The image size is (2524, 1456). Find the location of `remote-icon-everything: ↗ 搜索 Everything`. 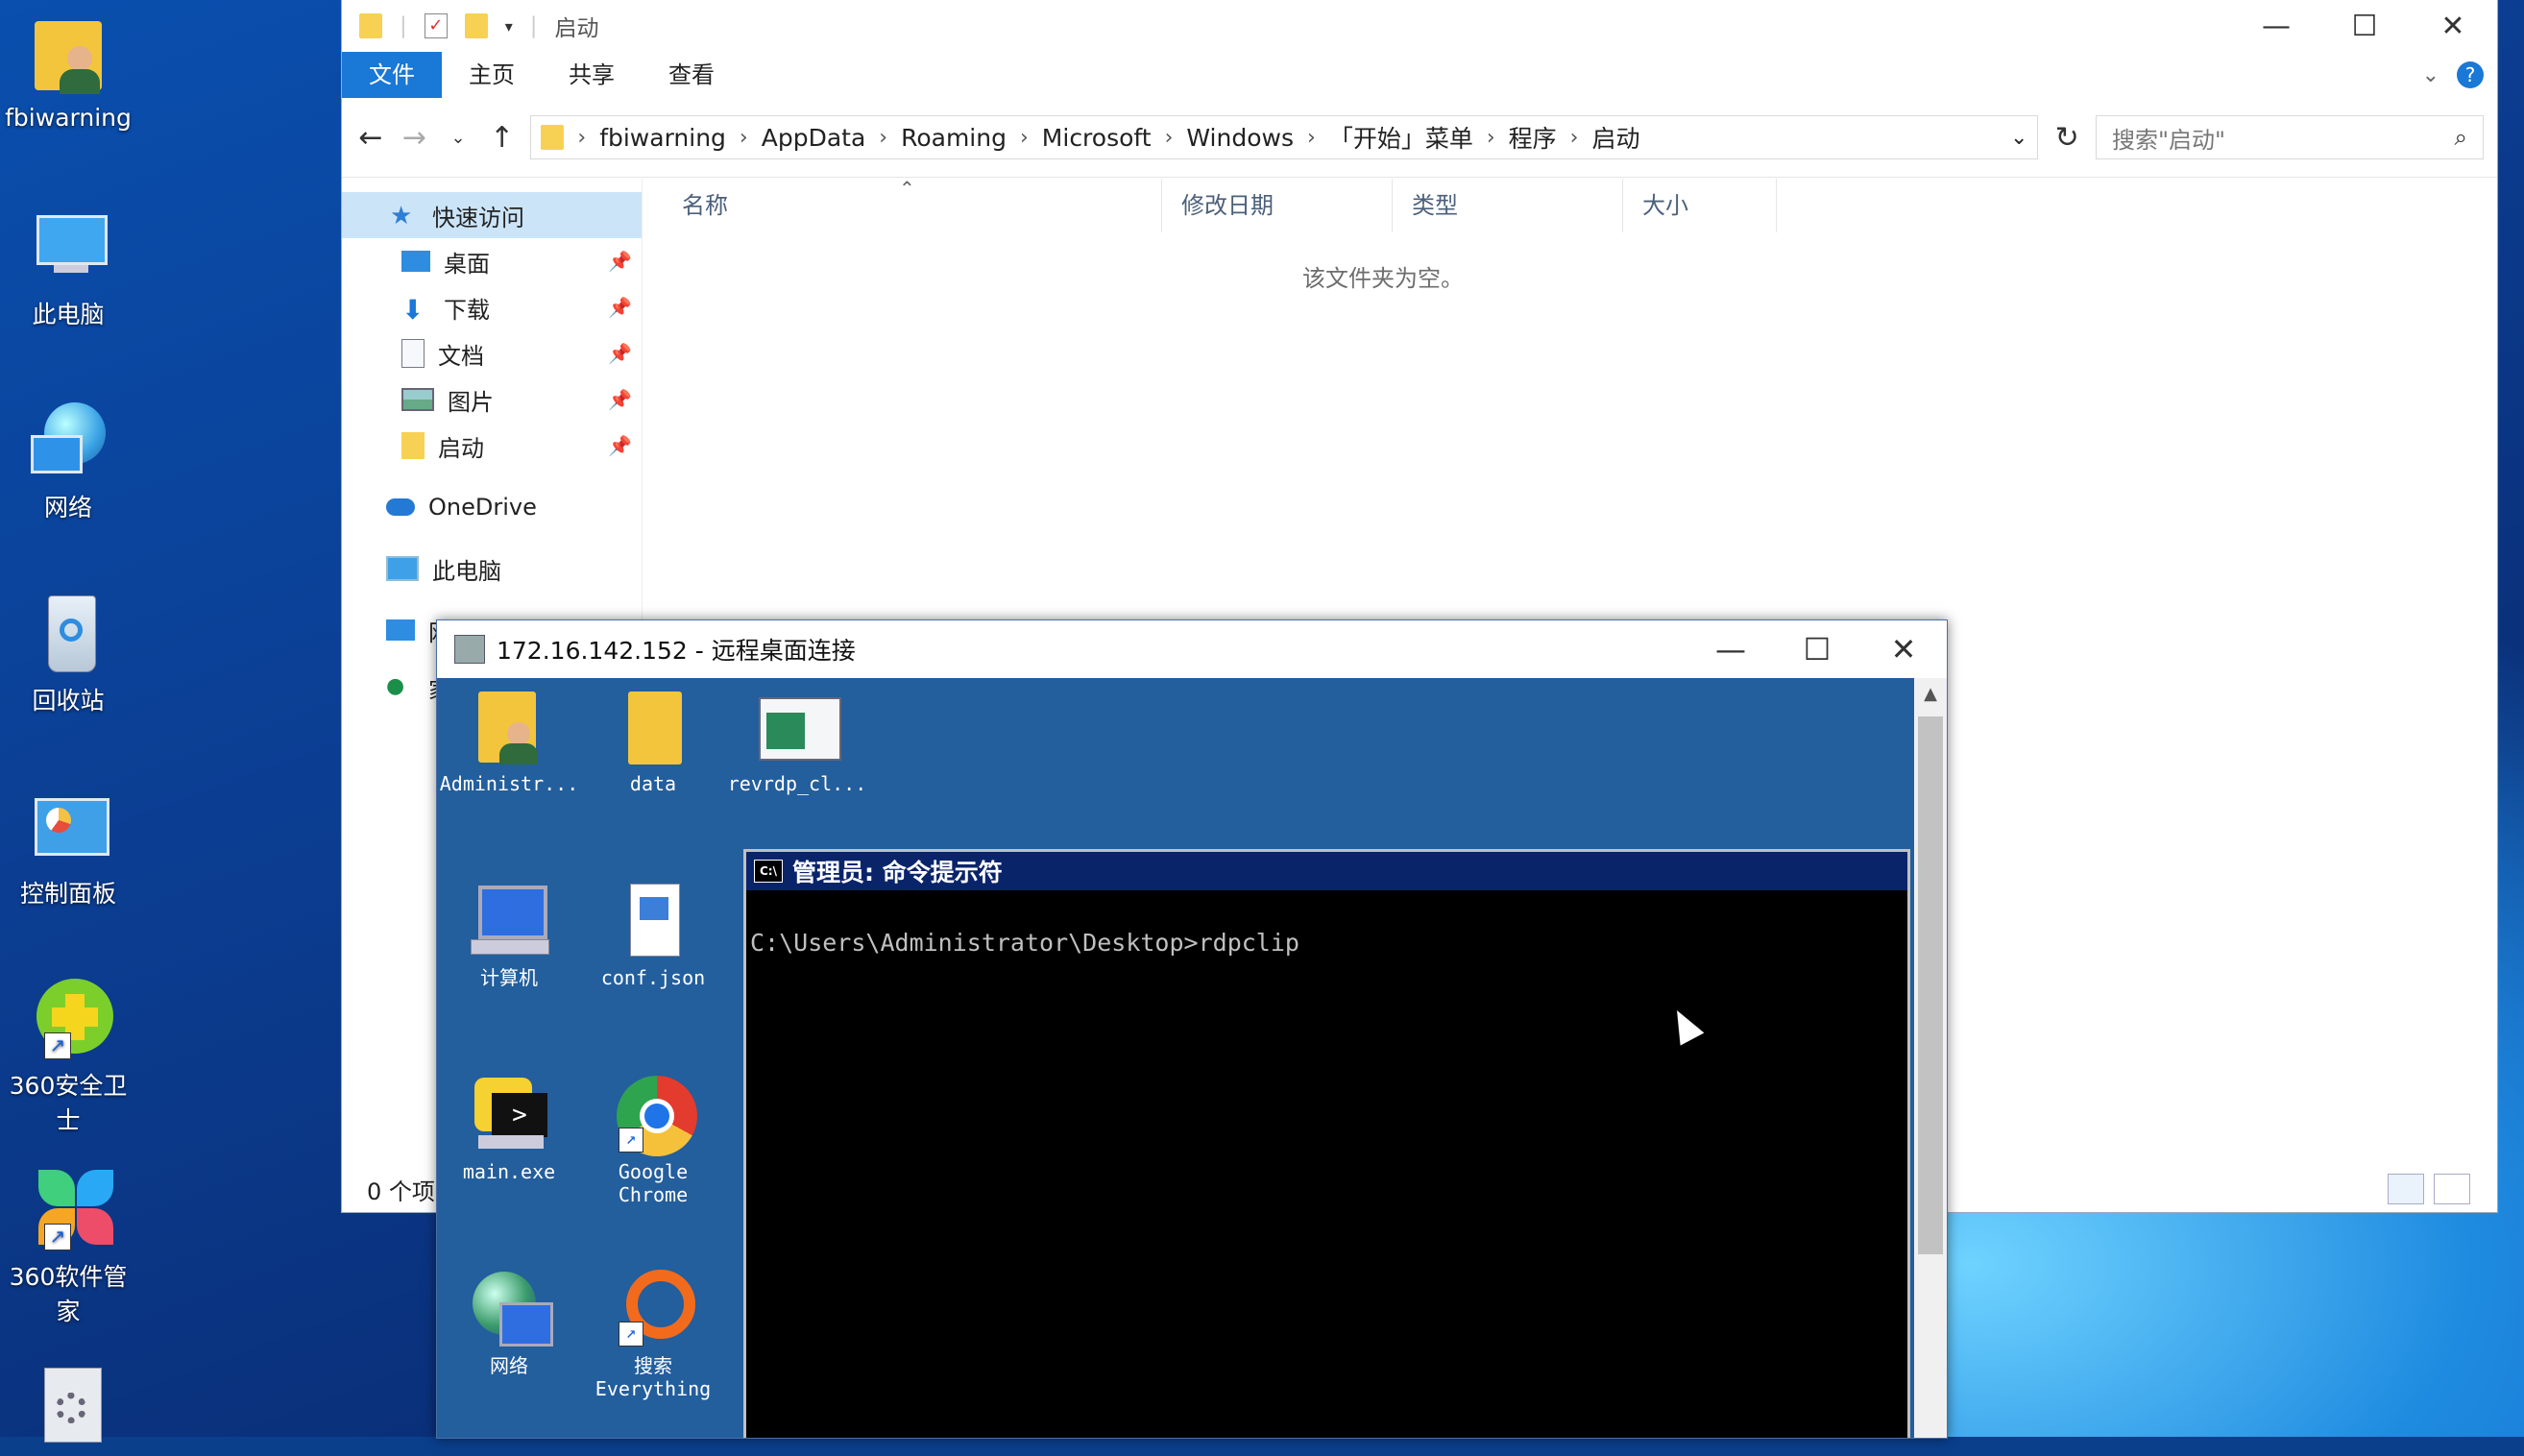

remote-icon-everything: ↗ 搜索 Everything is located at coordinates (653, 1335).